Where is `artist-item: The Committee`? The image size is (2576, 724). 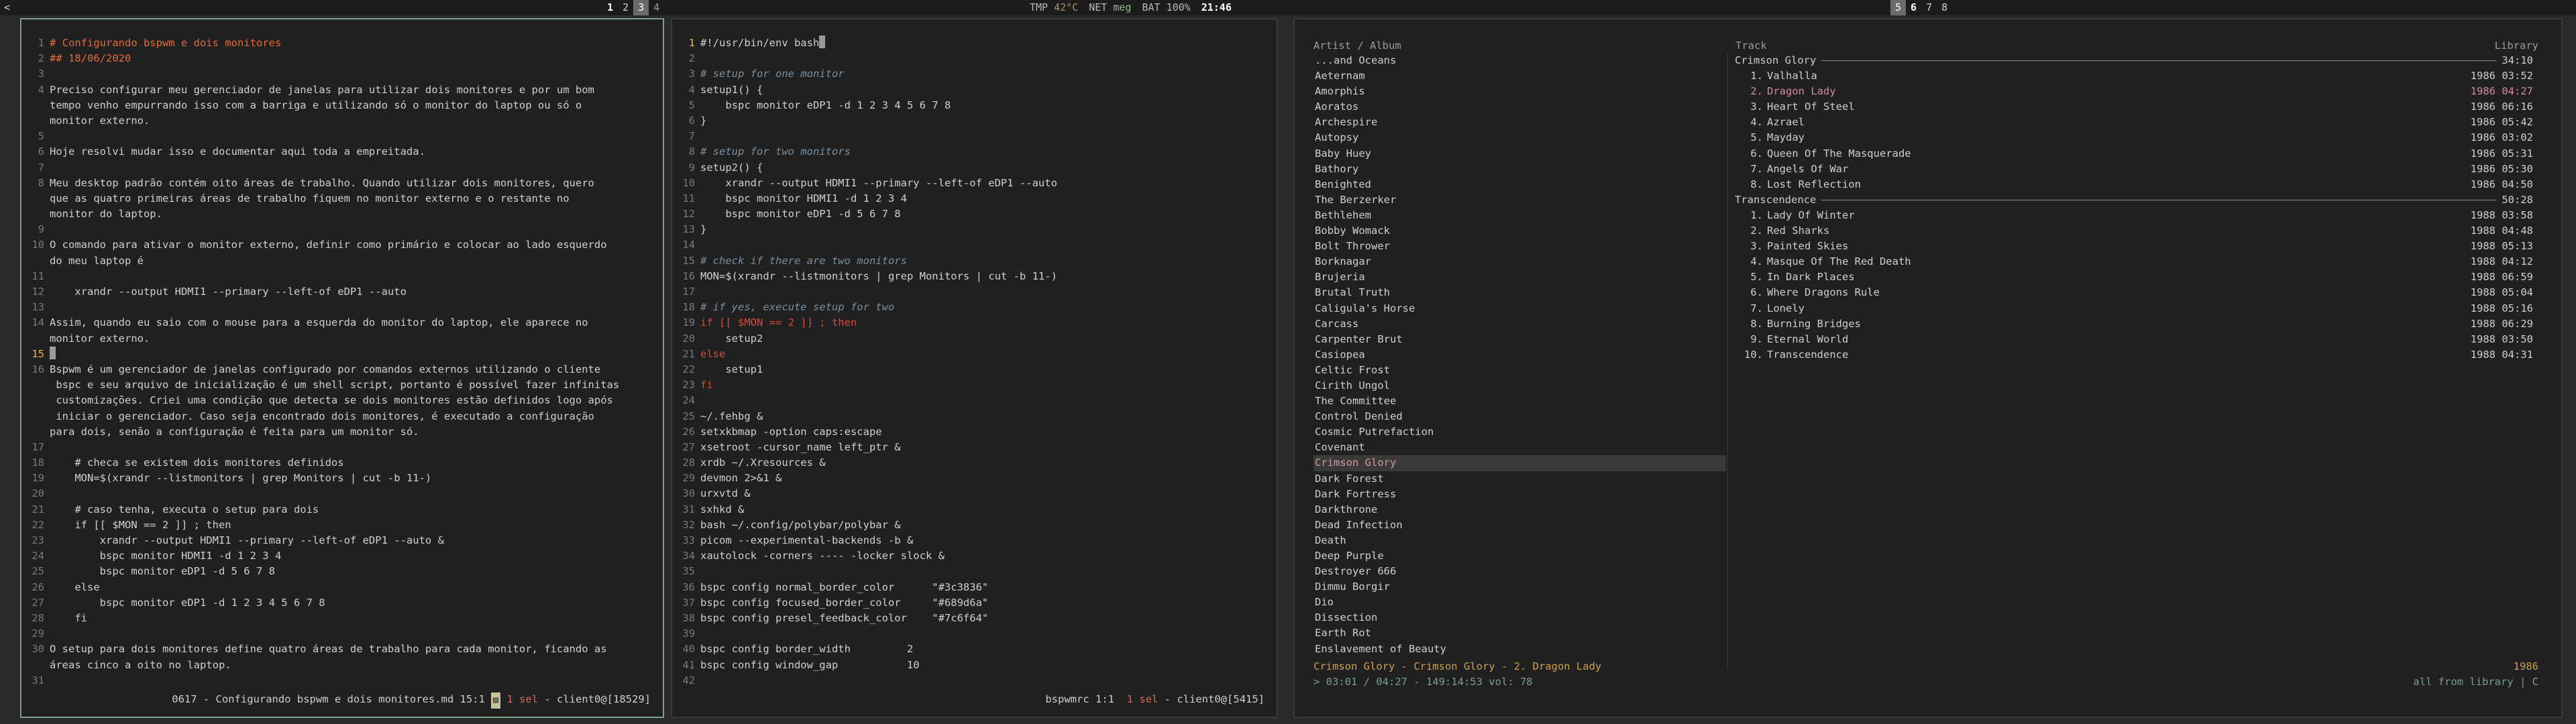 artist-item: The Committee is located at coordinates (1519, 401).